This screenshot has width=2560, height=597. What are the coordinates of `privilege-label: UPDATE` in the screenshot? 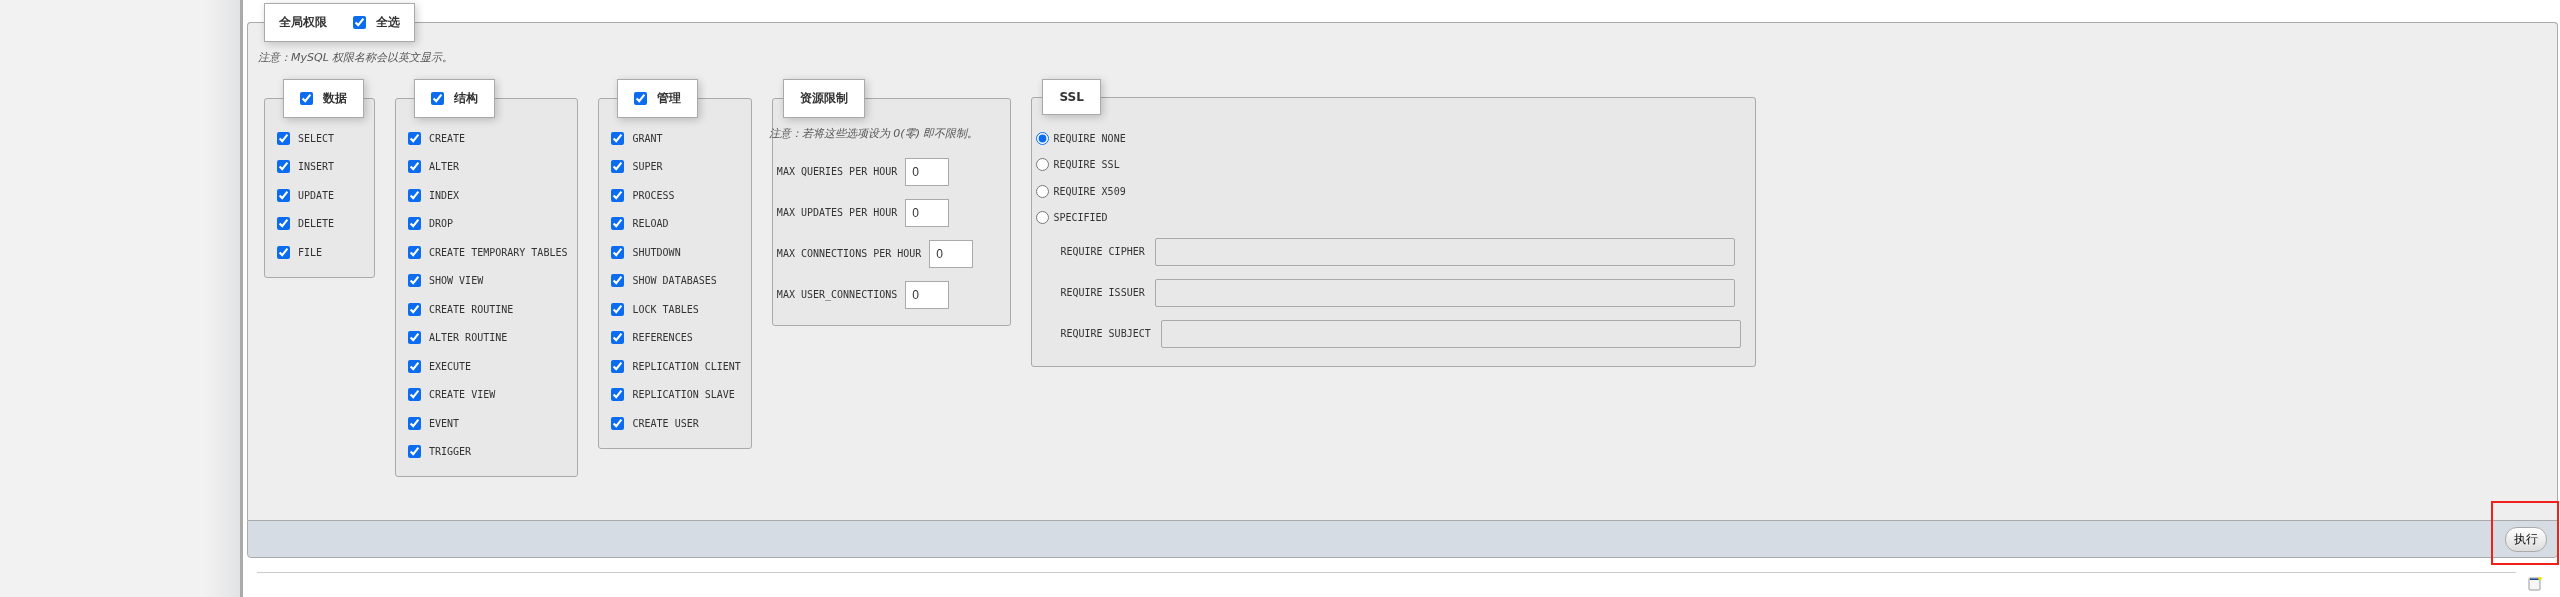 It's located at (316, 195).